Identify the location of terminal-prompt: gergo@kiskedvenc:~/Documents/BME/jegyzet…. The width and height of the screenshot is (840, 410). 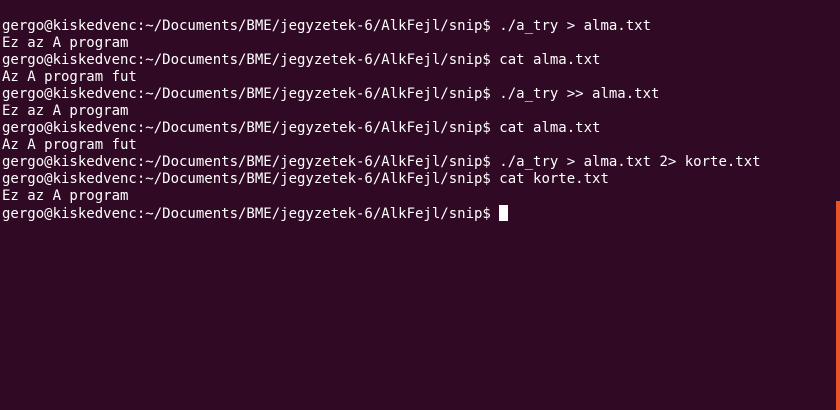
(251, 214).